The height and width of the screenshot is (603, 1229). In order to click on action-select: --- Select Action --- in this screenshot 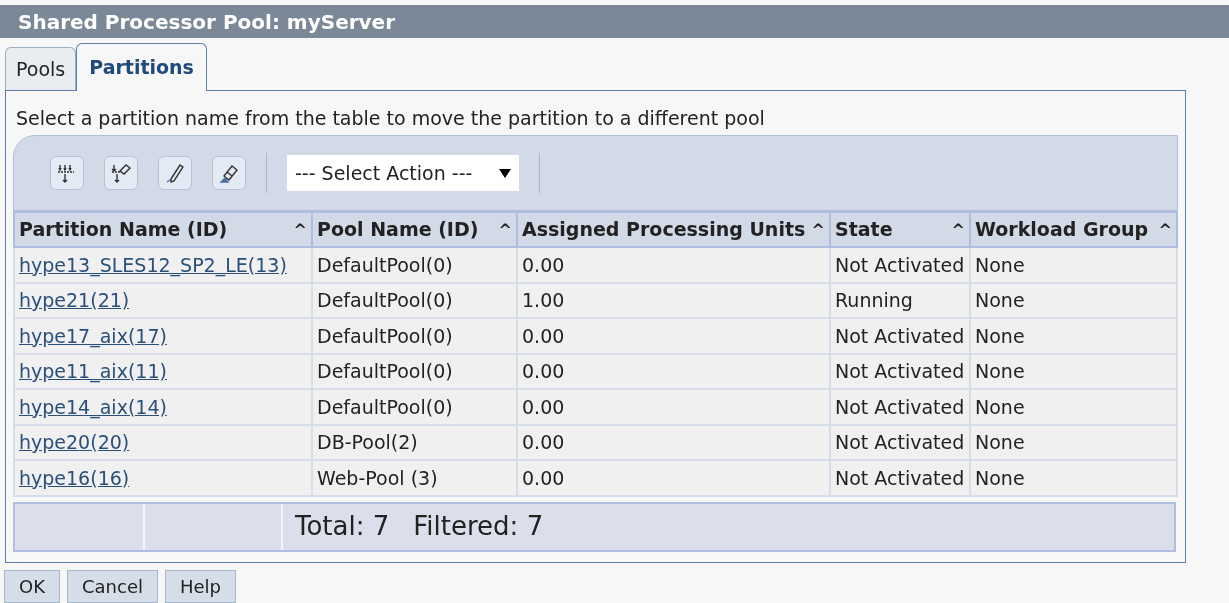, I will do `click(403, 173)`.